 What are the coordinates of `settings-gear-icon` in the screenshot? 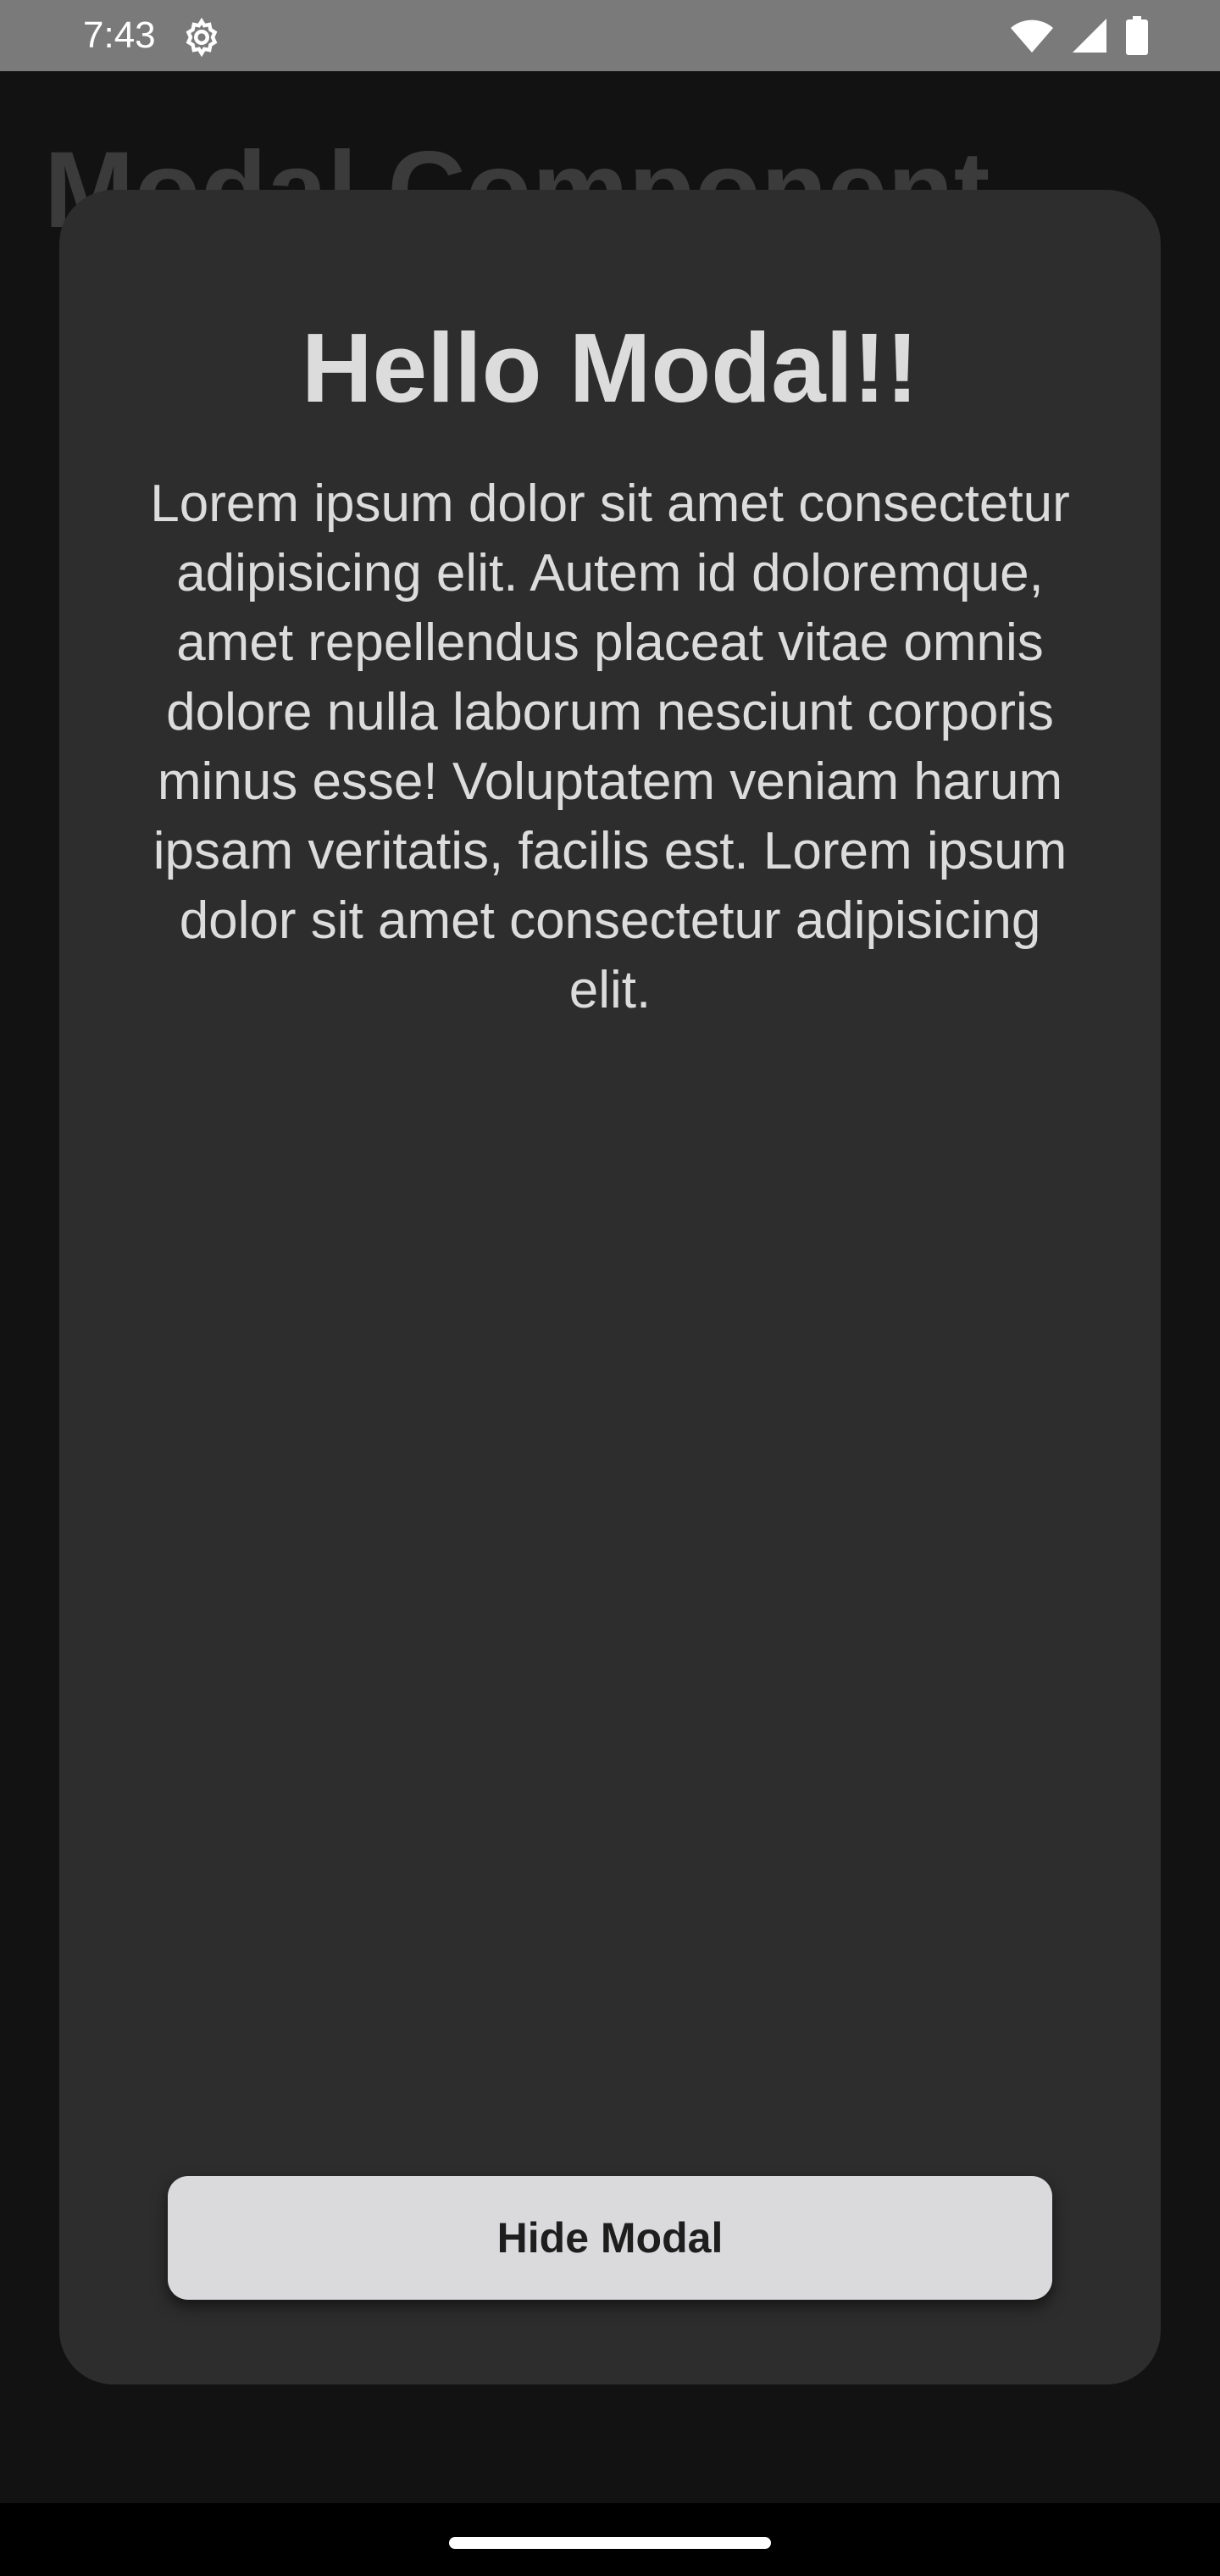 It's located at (201, 37).